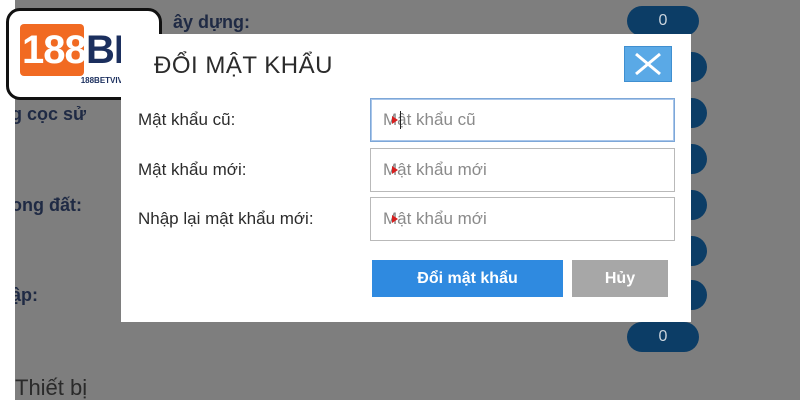 Image resolution: width=800 pixels, height=400 pixels. Describe the element at coordinates (522, 219) in the screenshot. I see `confirm-password-input` at that location.